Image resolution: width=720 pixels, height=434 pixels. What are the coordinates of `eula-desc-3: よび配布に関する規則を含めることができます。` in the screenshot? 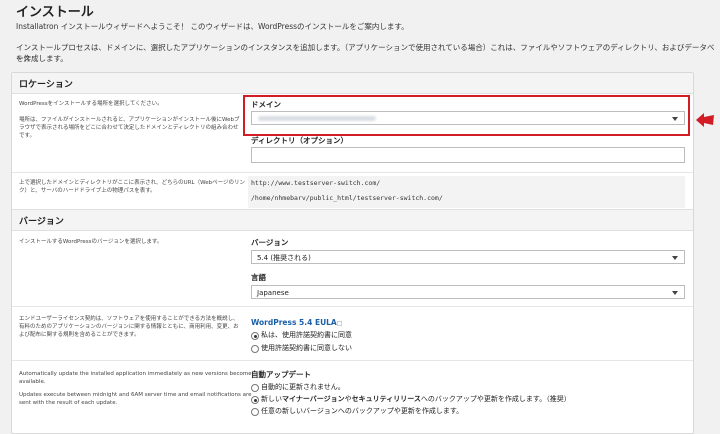 It's located at (79, 335).